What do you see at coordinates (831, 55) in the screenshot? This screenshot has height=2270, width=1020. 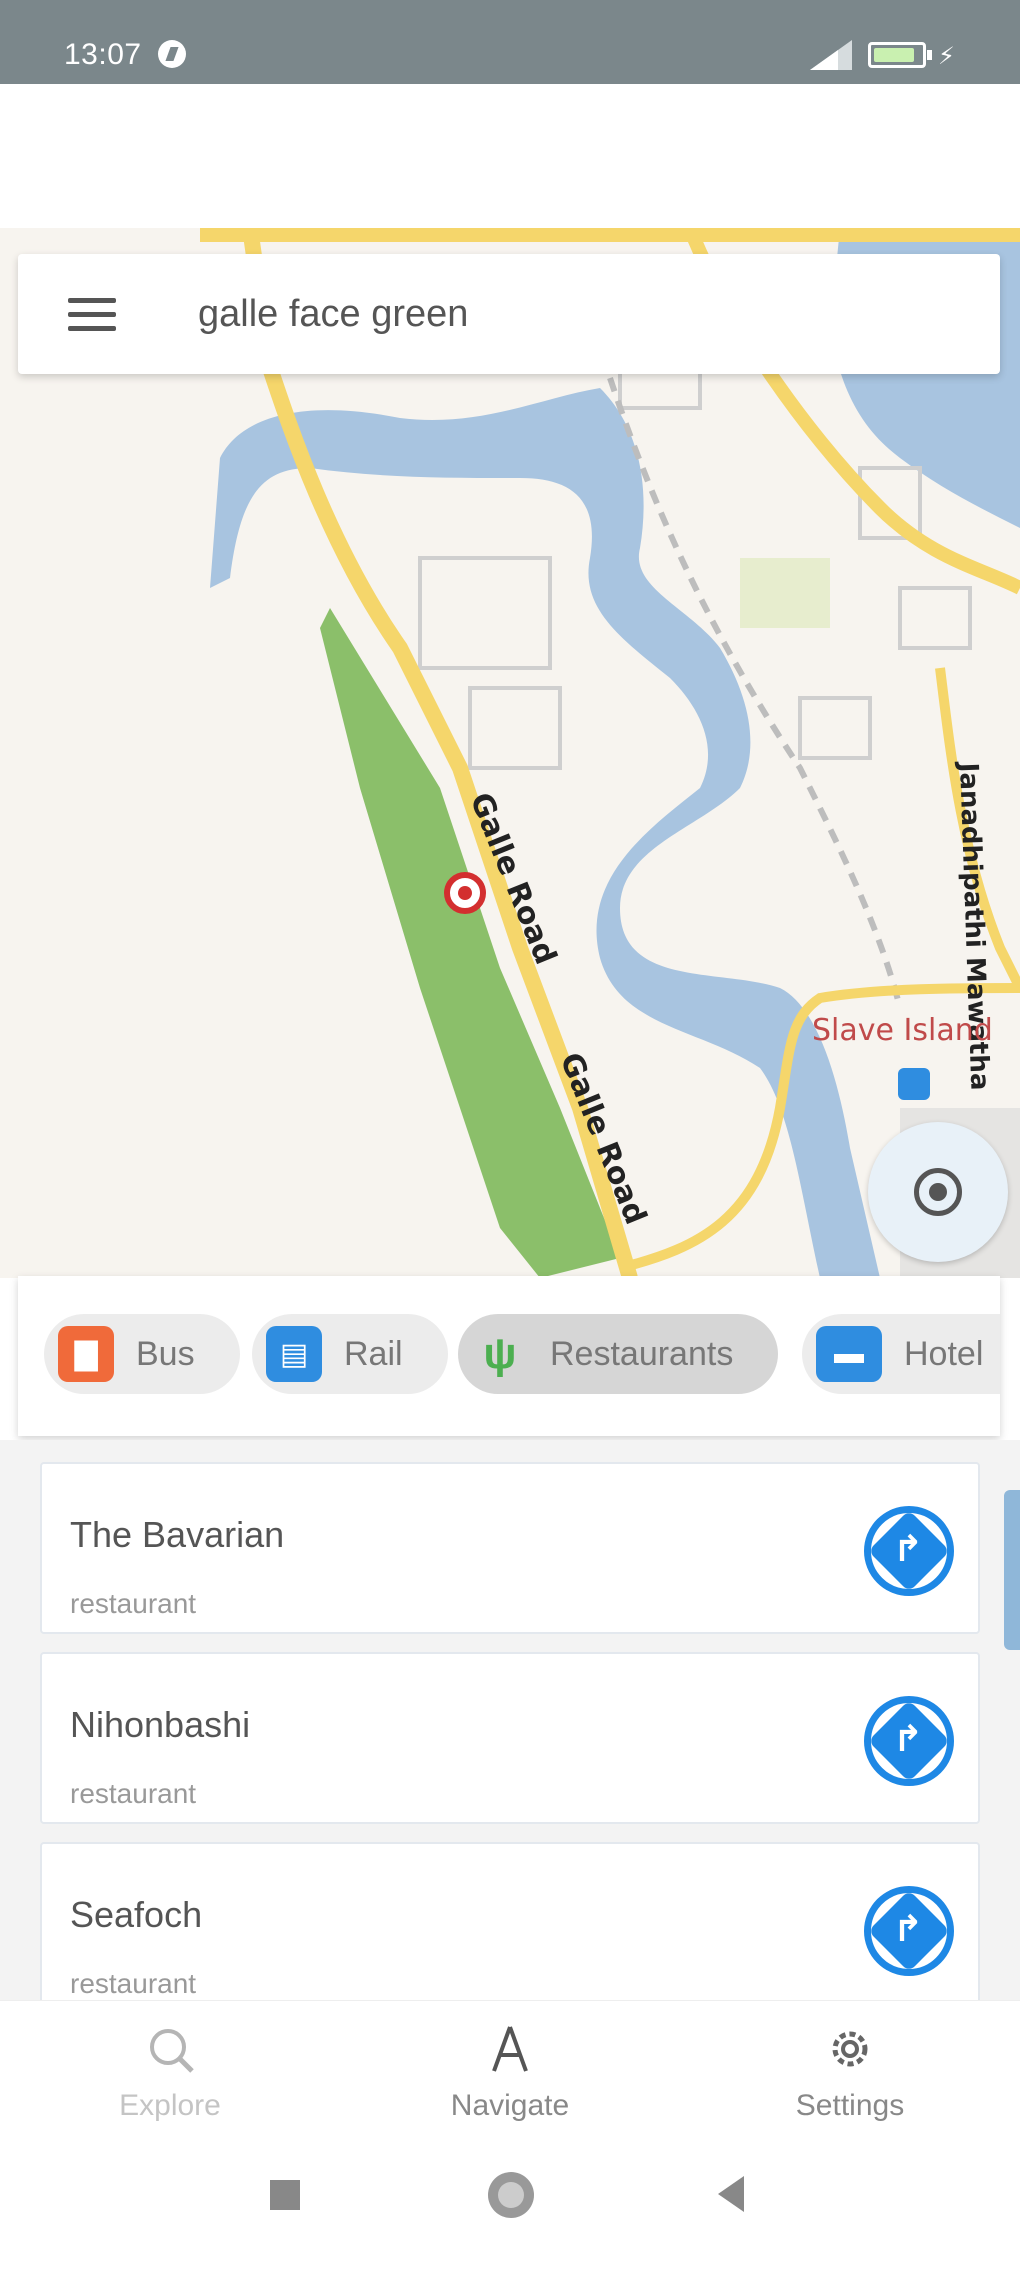 I see `signal-icon` at bounding box center [831, 55].